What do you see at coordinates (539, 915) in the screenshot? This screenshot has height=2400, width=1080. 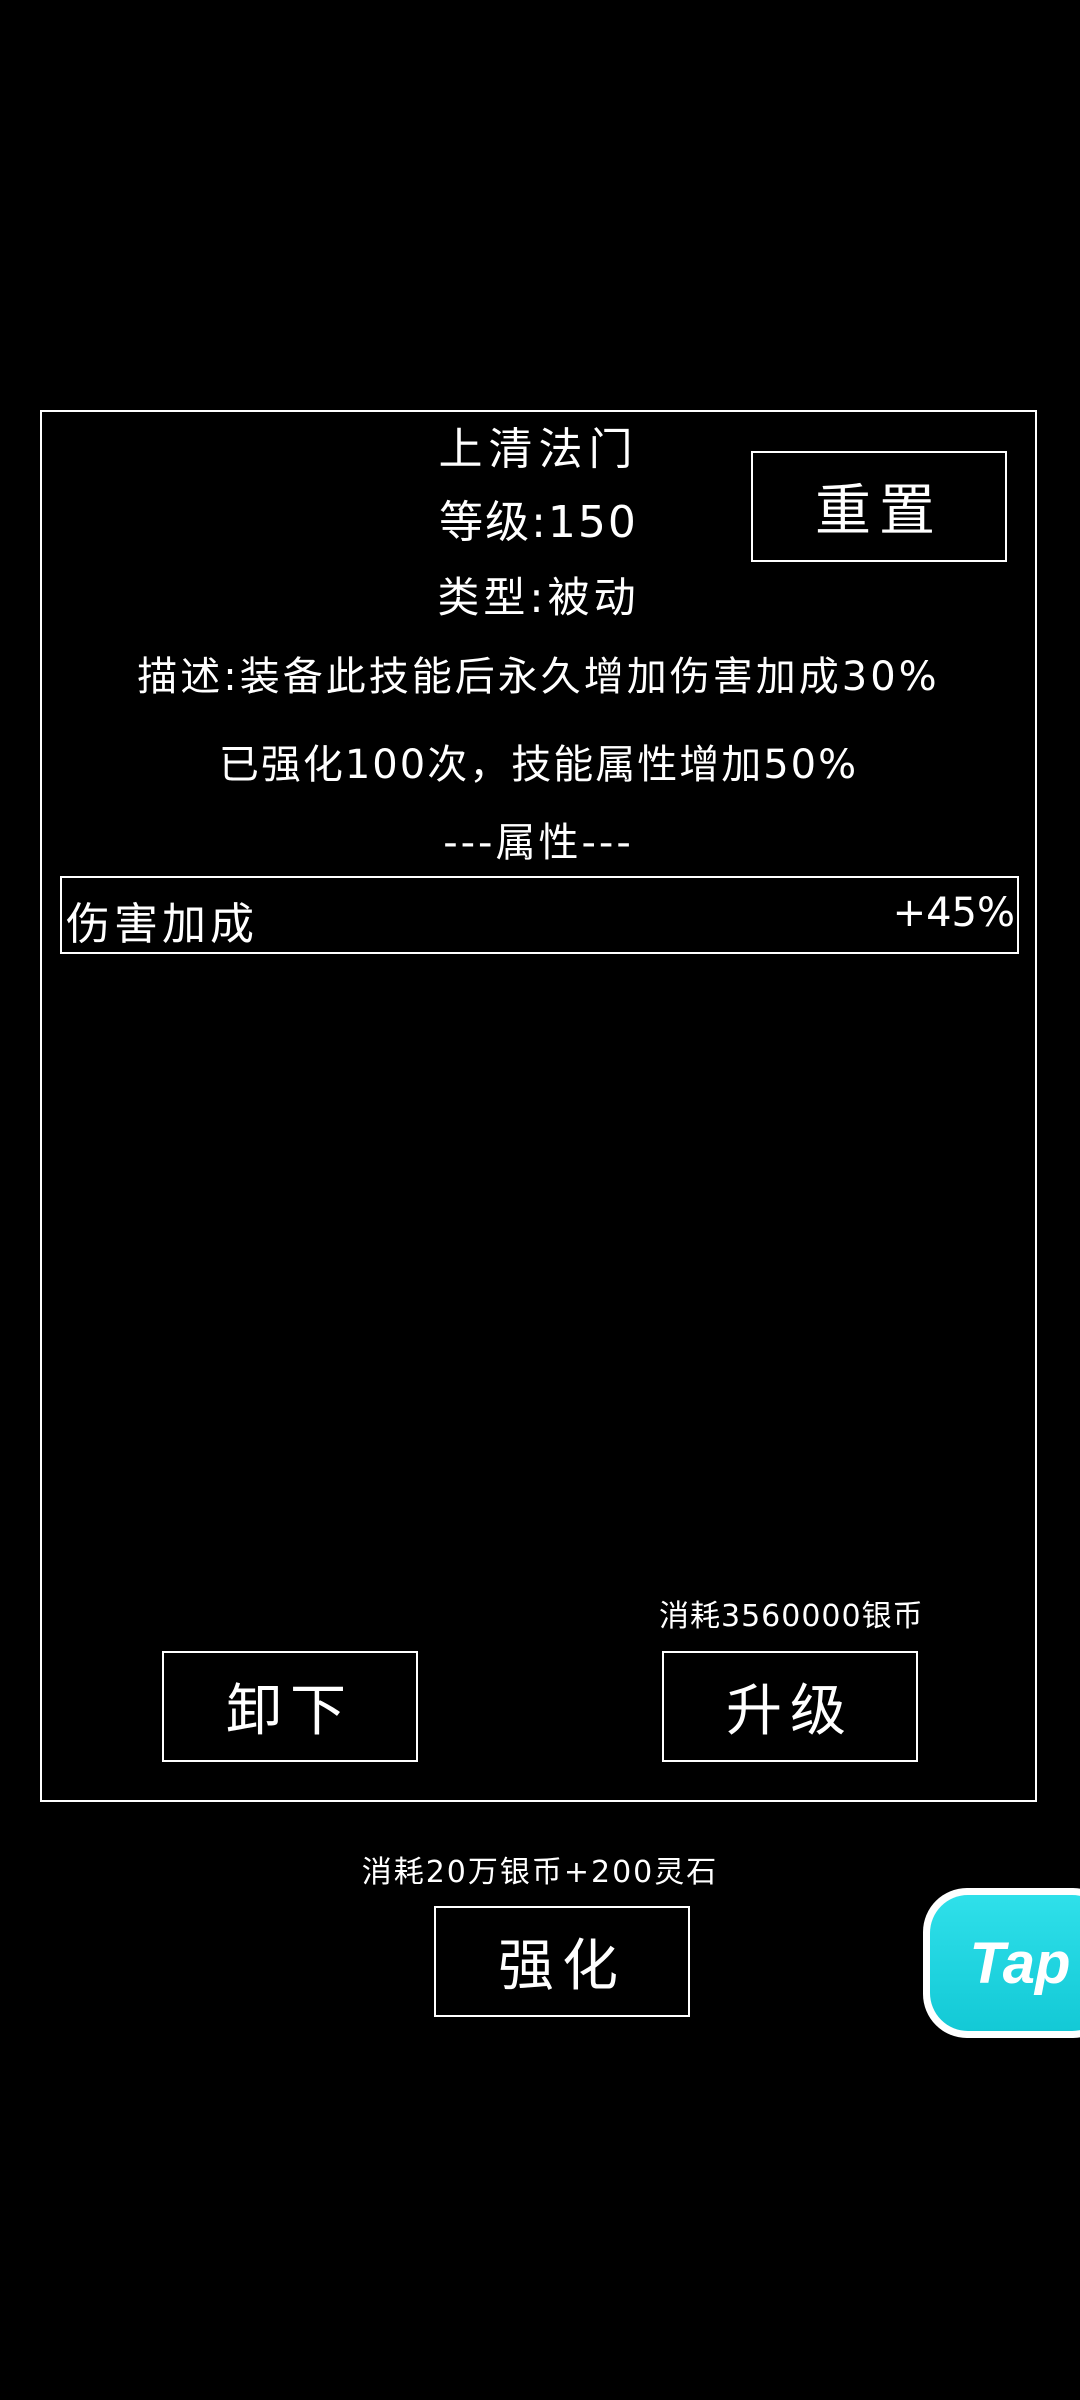 I see `attribute-row: 伤害加成 +45%` at bounding box center [539, 915].